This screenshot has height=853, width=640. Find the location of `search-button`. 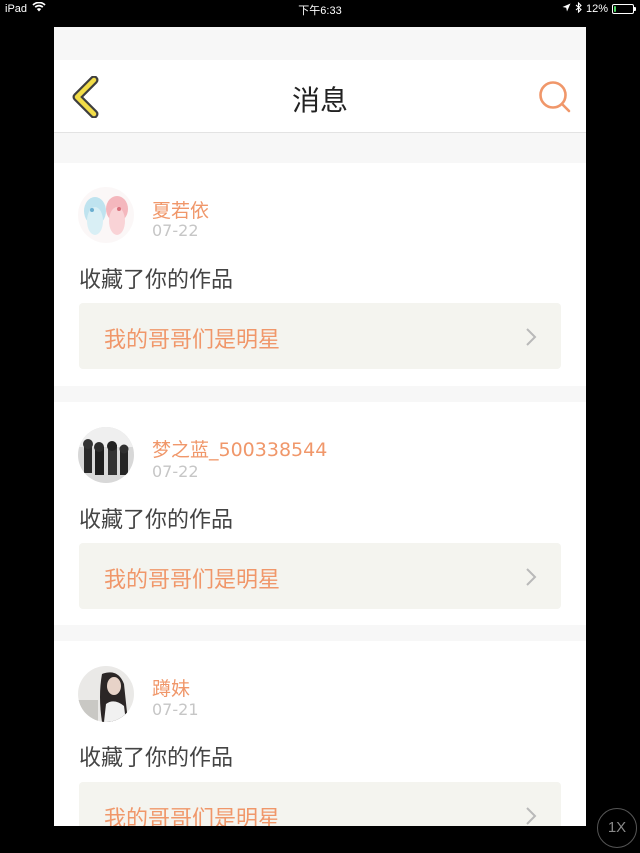

search-button is located at coordinates (555, 97).